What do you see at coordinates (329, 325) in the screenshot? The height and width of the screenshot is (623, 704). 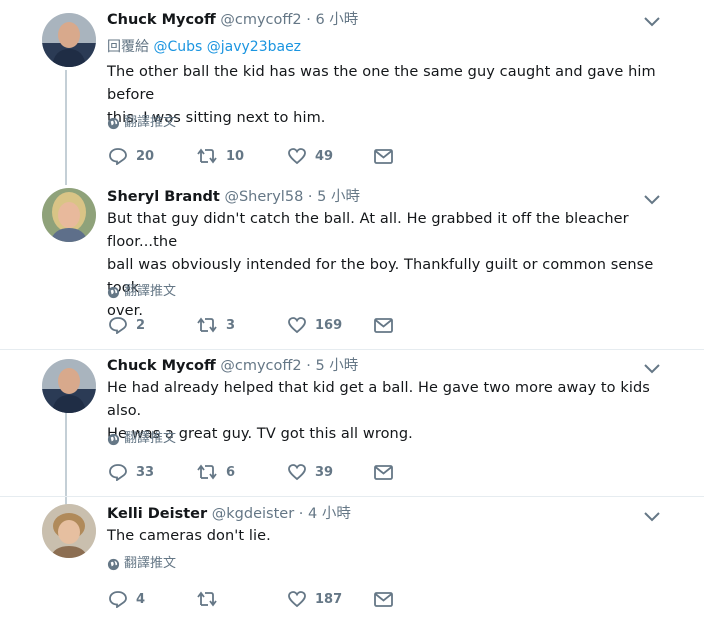 I see `like-count: 169` at bounding box center [329, 325].